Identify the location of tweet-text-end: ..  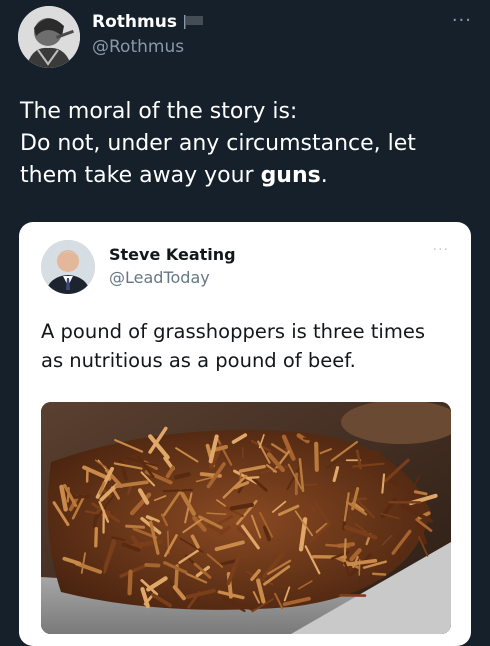
(324, 175).